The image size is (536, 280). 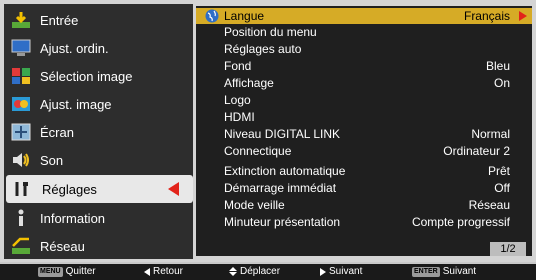 I want to click on sidebar-item-reglages: Réglages, so click(x=99, y=189).